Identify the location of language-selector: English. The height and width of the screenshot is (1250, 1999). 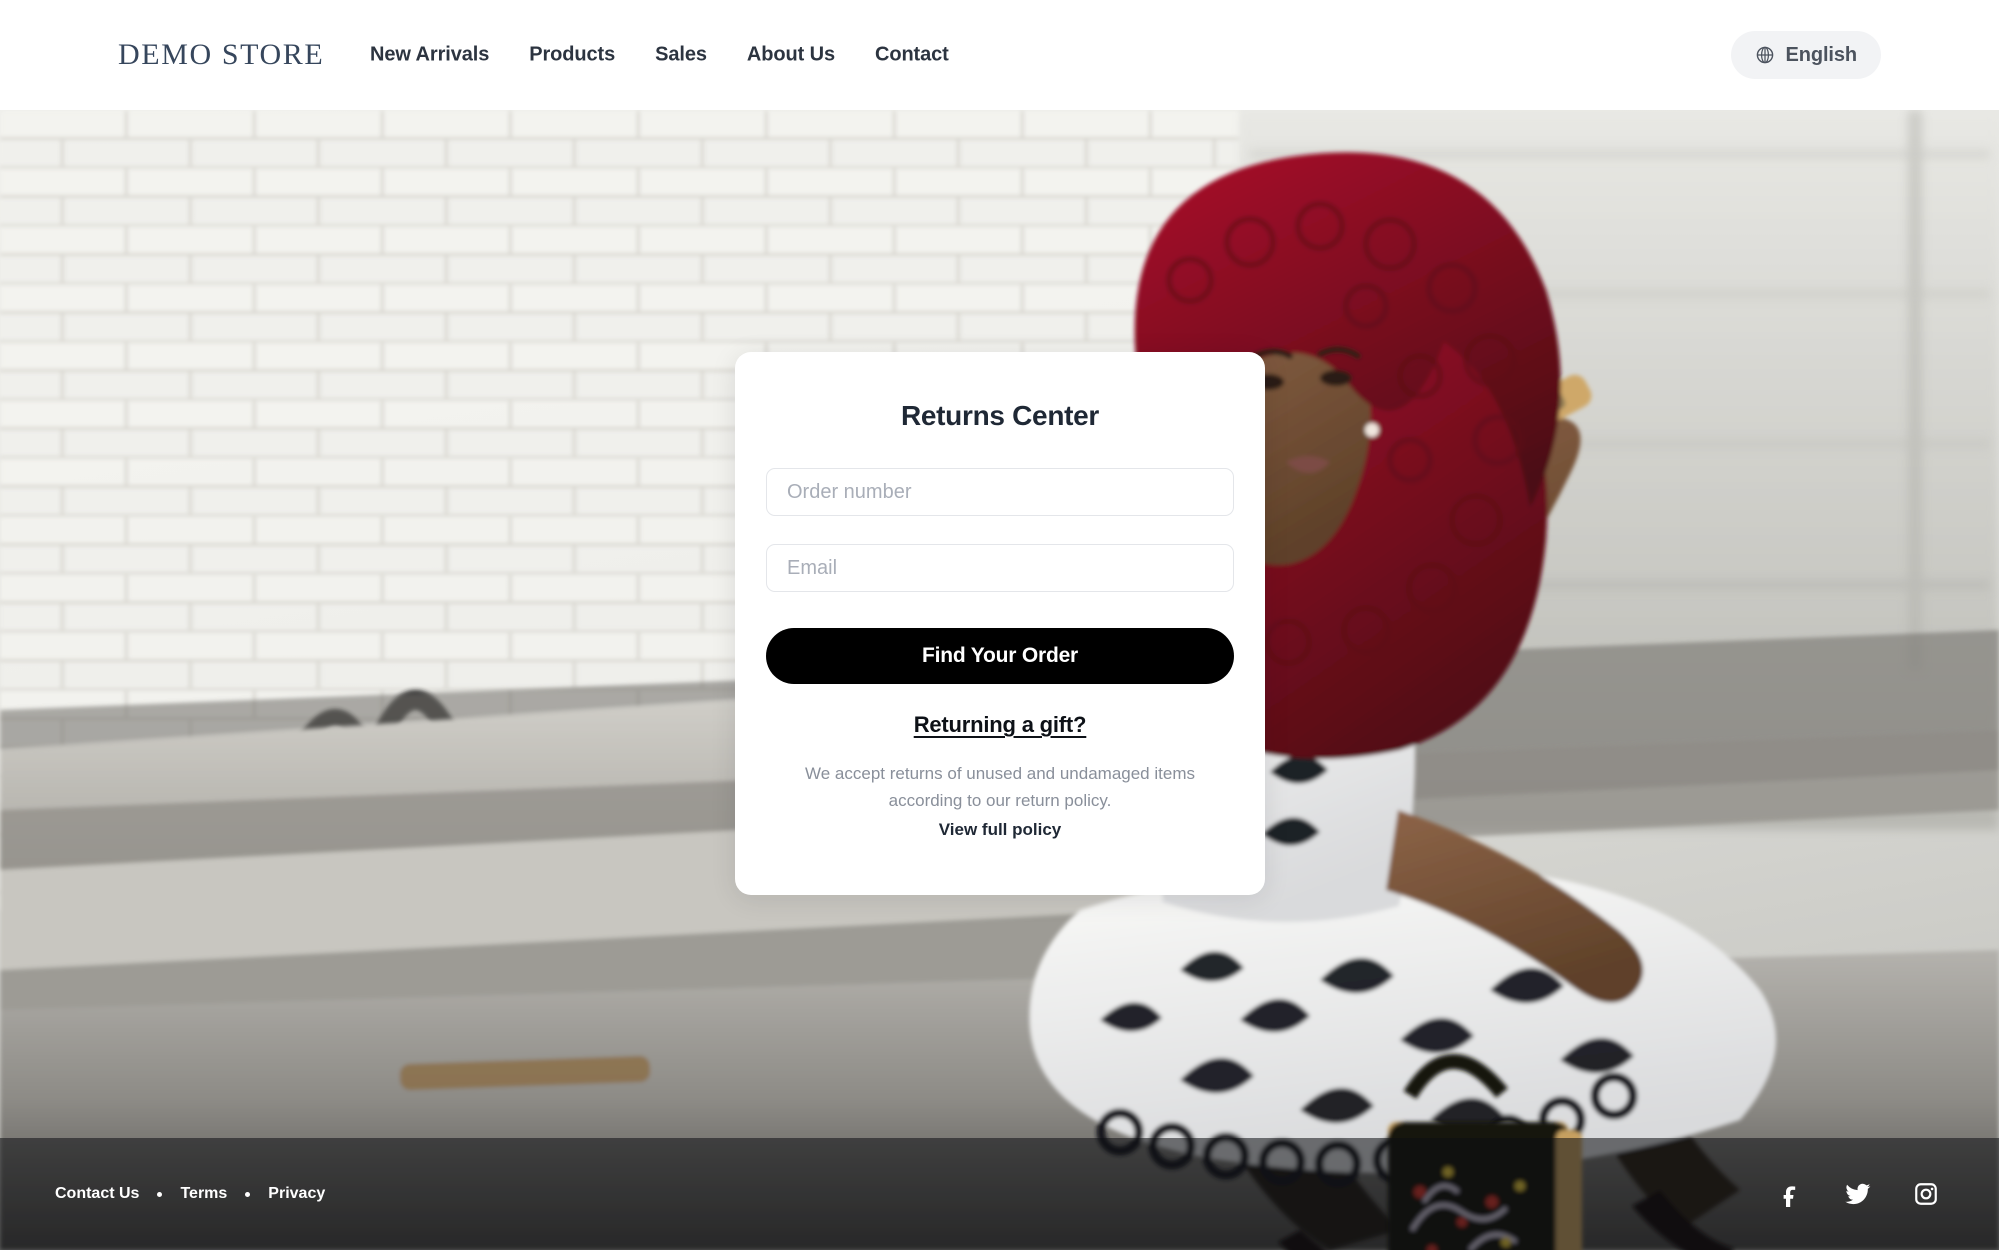
(1806, 55).